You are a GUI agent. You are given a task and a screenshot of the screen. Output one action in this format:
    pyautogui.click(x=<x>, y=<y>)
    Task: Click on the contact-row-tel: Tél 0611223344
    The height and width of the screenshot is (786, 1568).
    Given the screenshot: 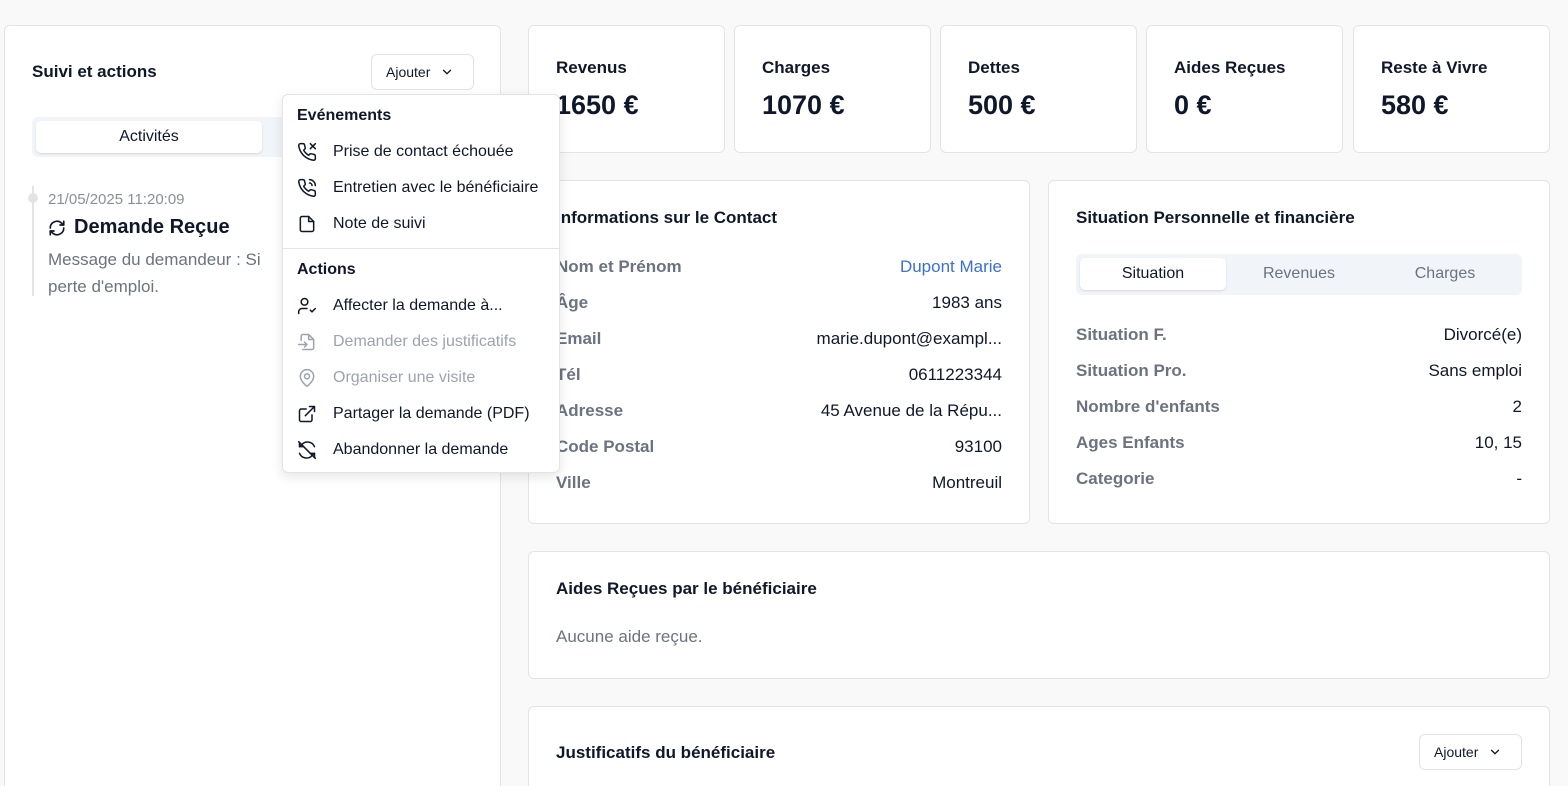 What is the action you would take?
    pyautogui.click(x=779, y=375)
    